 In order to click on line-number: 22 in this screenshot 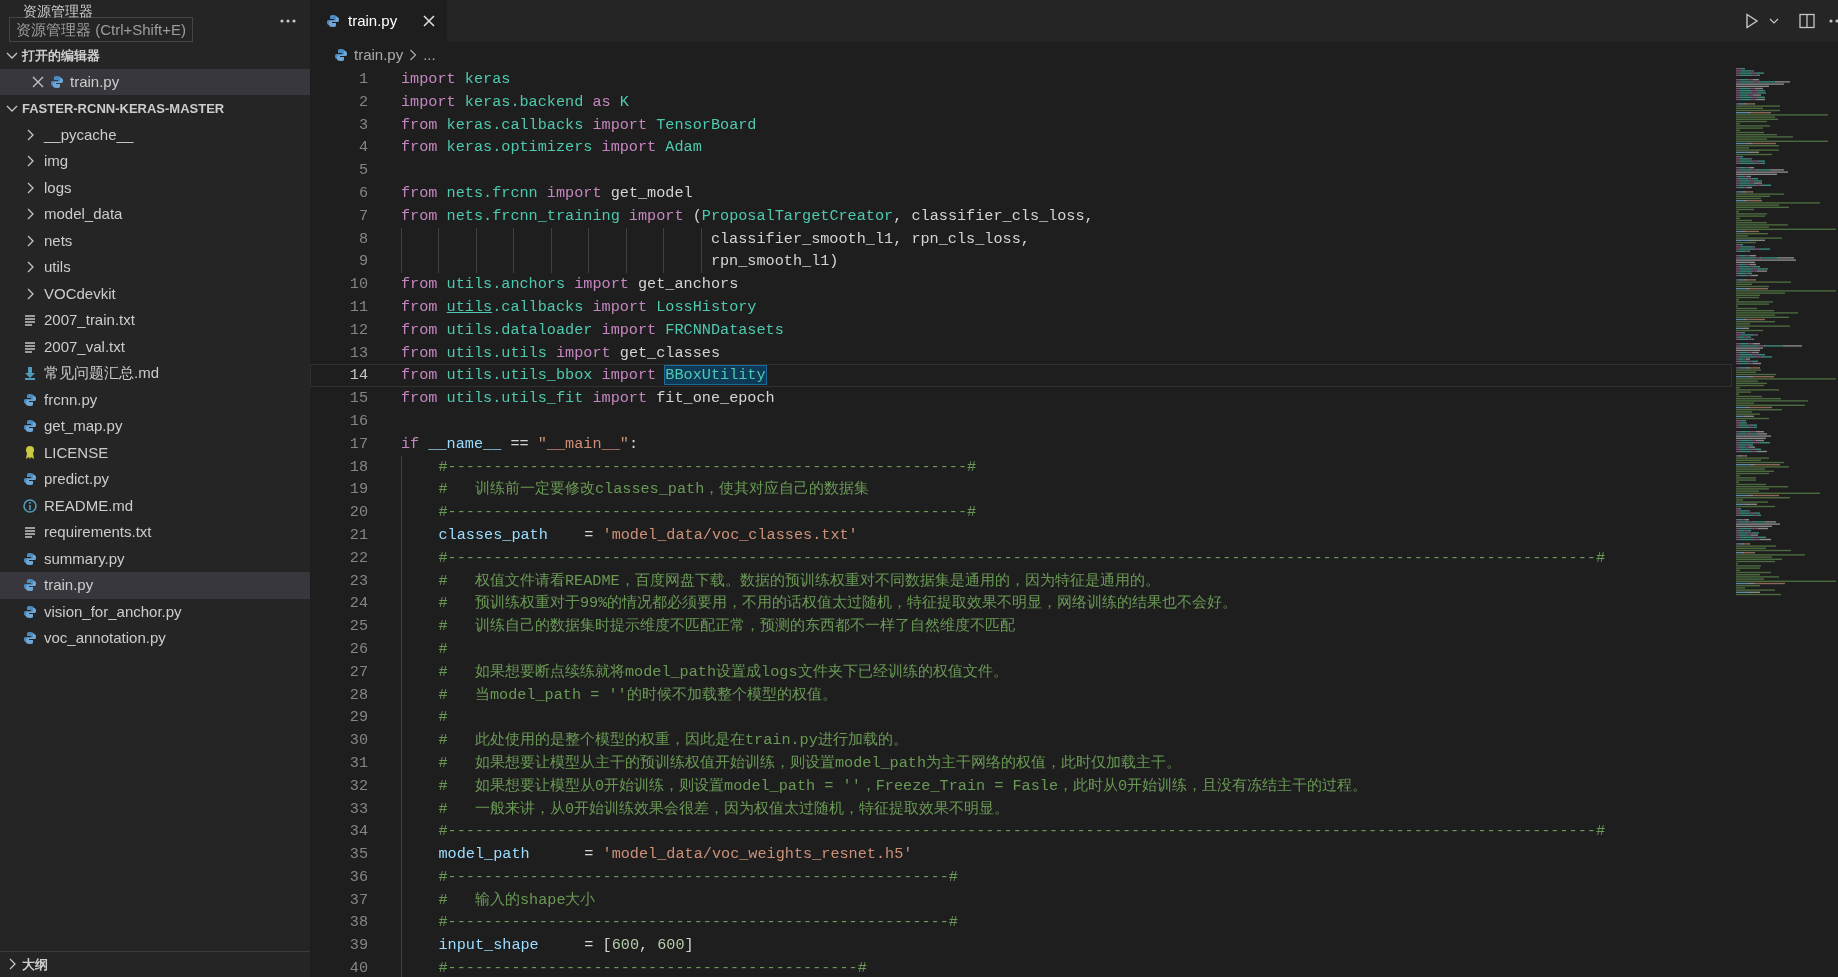, I will do `click(358, 558)`.